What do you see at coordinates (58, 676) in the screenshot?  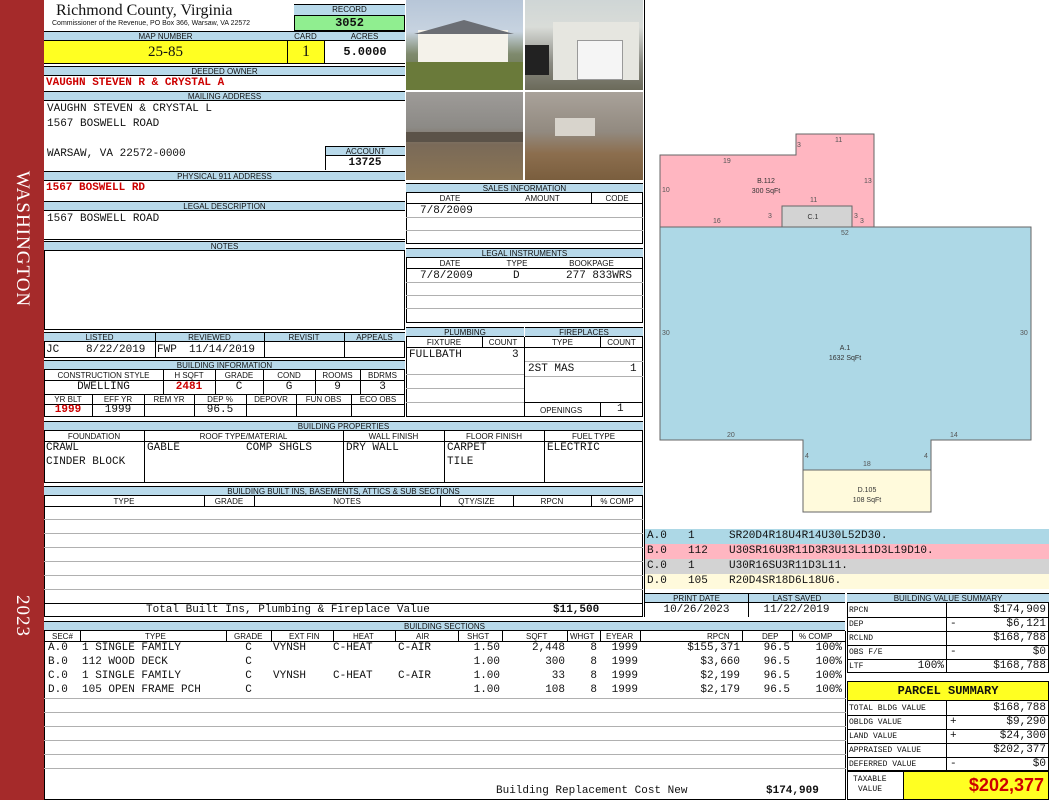 I see `section-id: C.0` at bounding box center [58, 676].